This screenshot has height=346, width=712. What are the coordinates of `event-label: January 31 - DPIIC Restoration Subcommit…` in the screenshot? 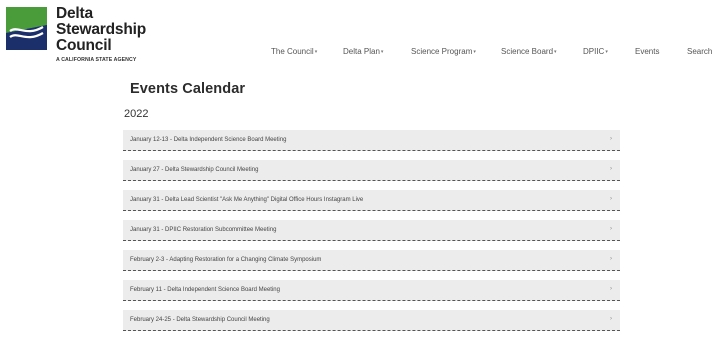 It's located at (203, 230).